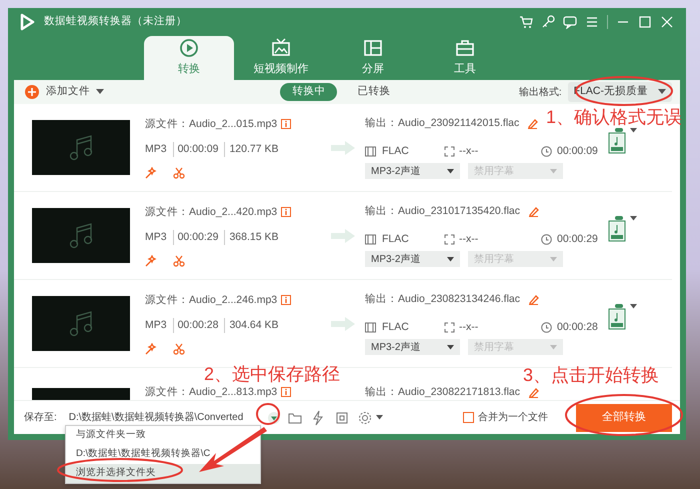 The height and width of the screenshot is (489, 700). What do you see at coordinates (163, 435) in the screenshot?
I see `menu-item: 与源文件夹一致` at bounding box center [163, 435].